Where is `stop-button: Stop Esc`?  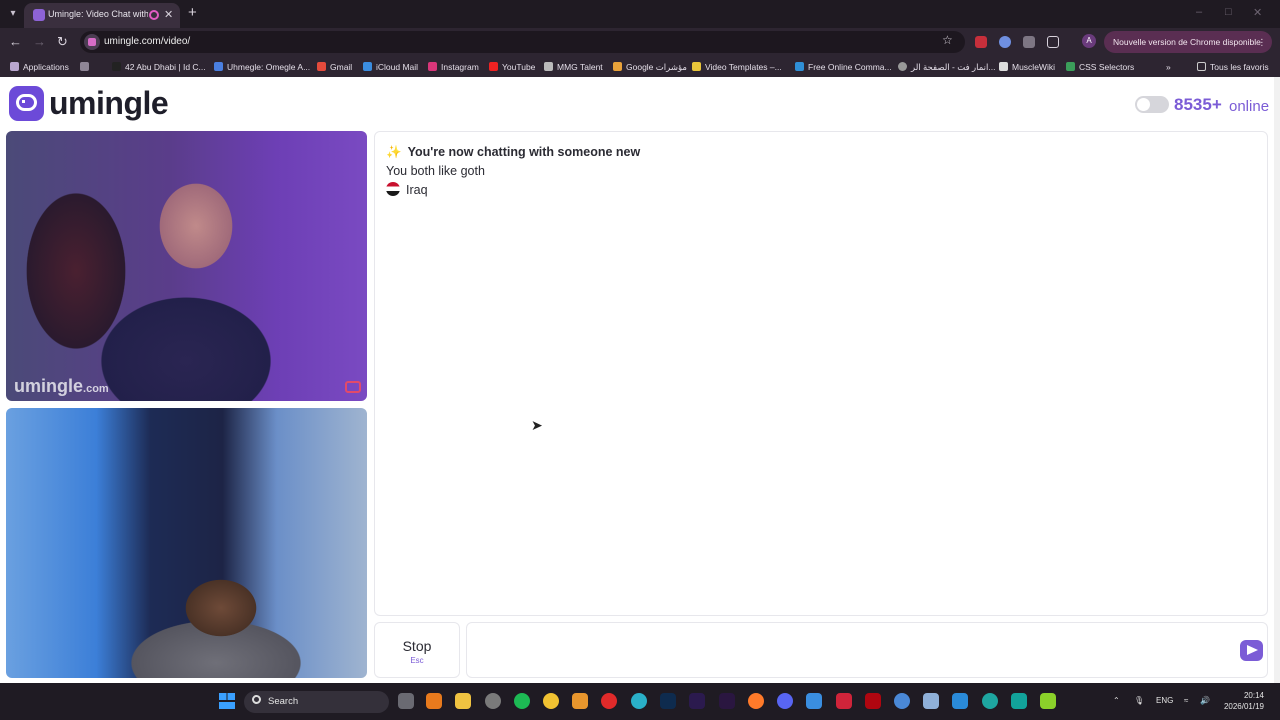
stop-button: Stop Esc is located at coordinates (417, 650).